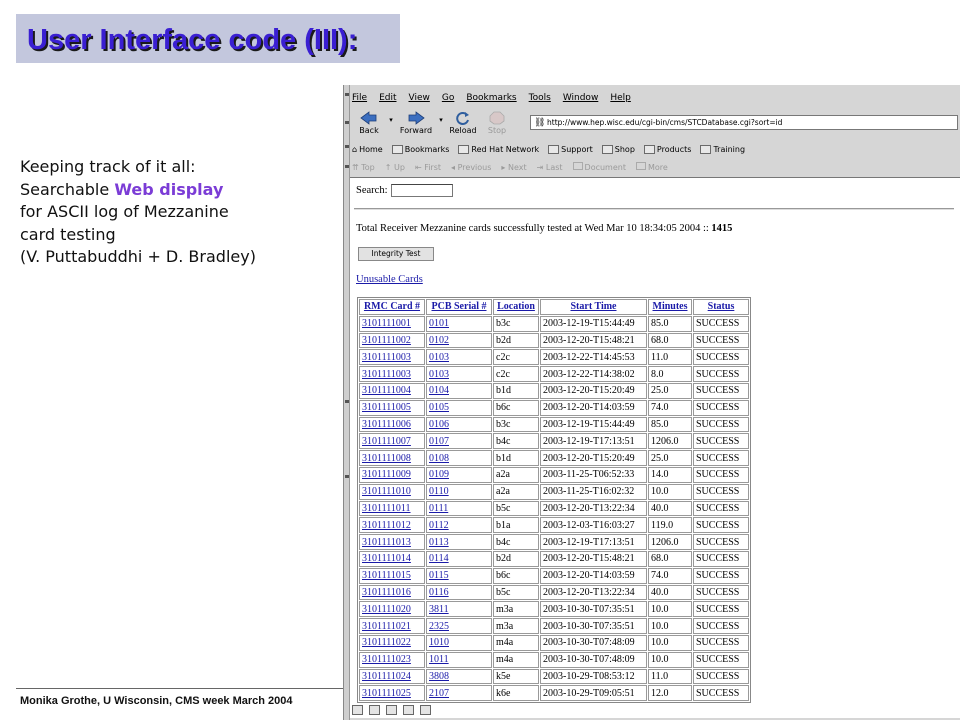  What do you see at coordinates (667, 149) in the screenshot?
I see `bookmark-products: Products` at bounding box center [667, 149].